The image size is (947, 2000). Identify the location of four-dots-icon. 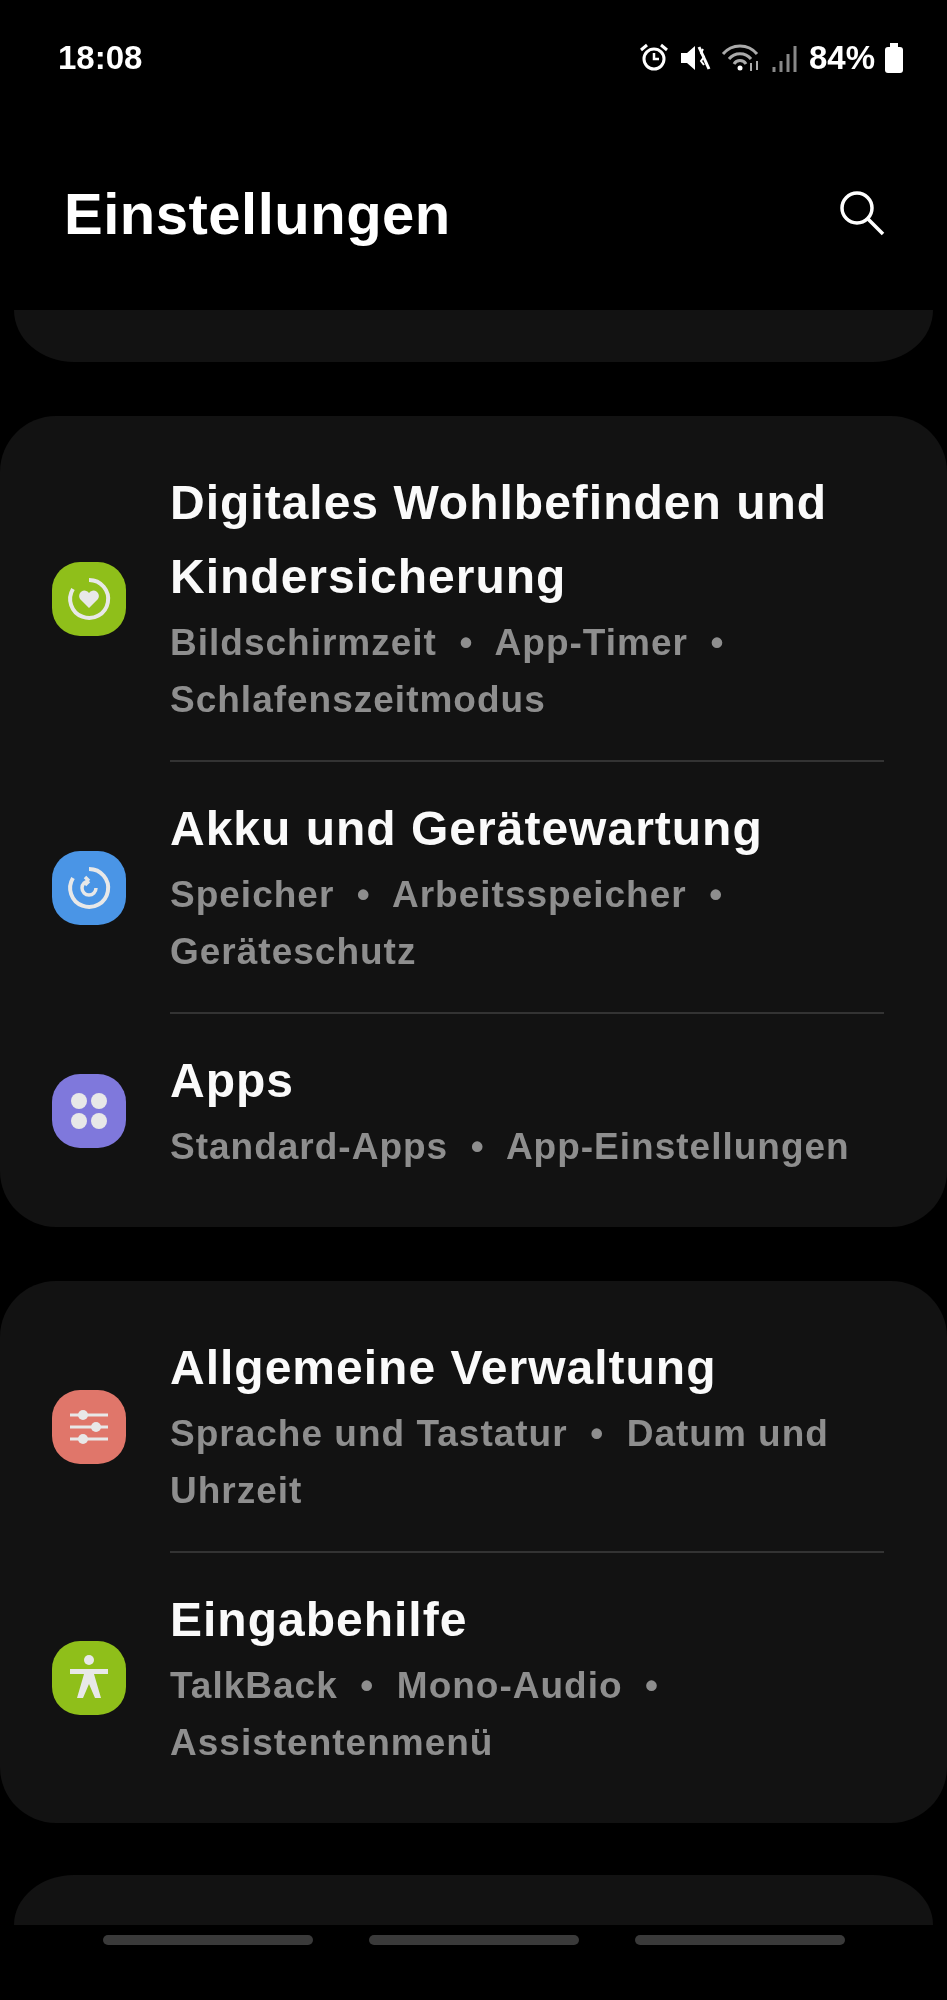
(89, 1110).